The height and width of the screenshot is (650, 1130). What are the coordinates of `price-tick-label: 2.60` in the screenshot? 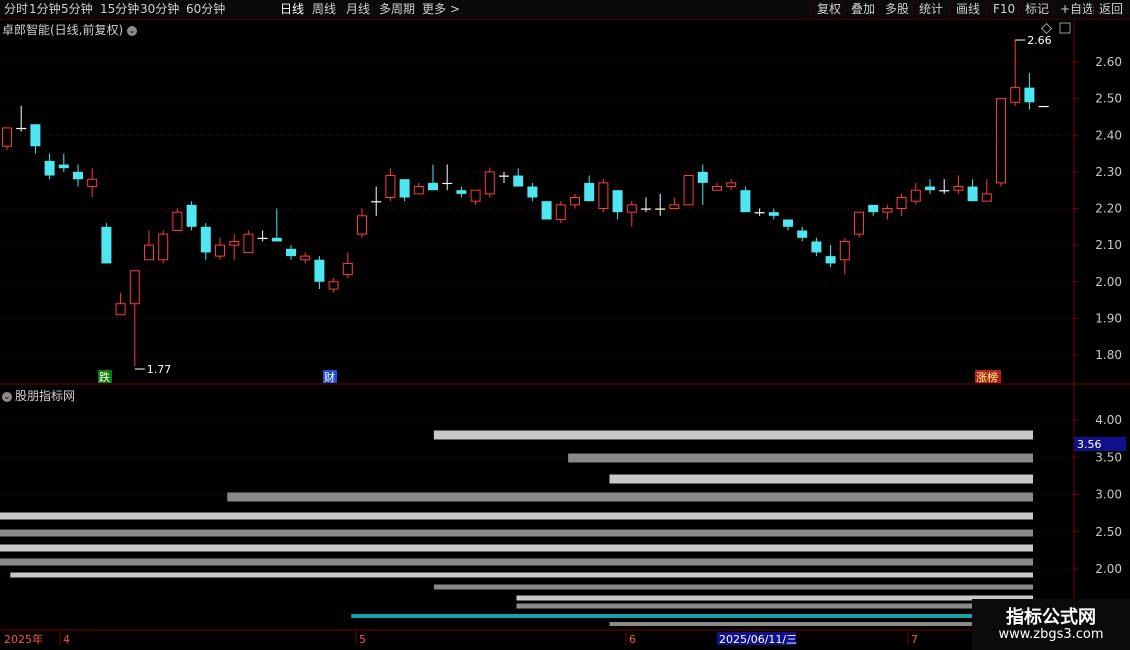 It's located at (1108, 62).